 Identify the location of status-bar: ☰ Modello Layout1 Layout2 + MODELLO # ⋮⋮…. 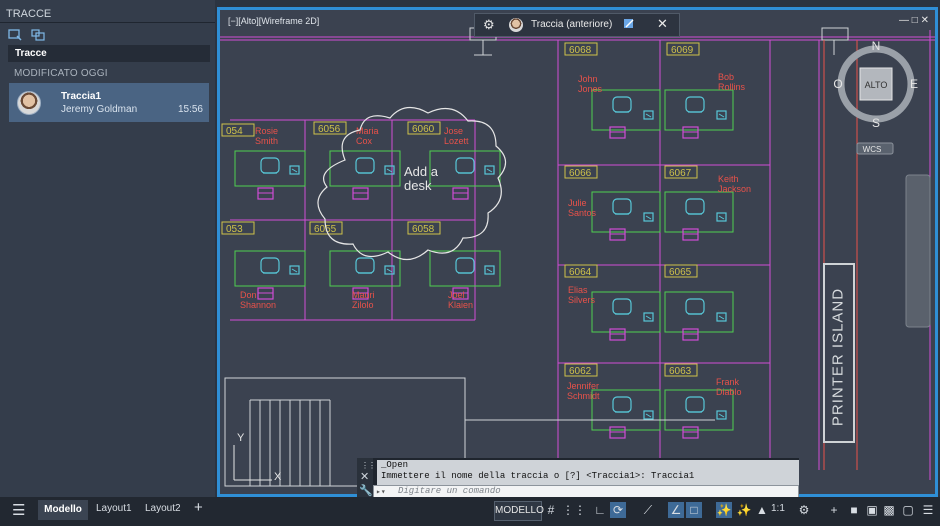
(470, 511).